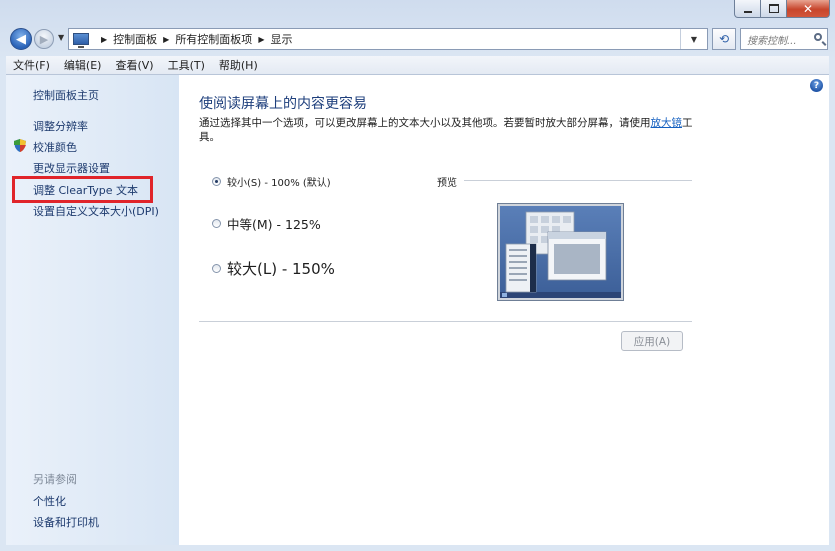 The image size is (835, 551). Describe the element at coordinates (134, 65) in the screenshot. I see `menu-view: 查看(V)` at that location.